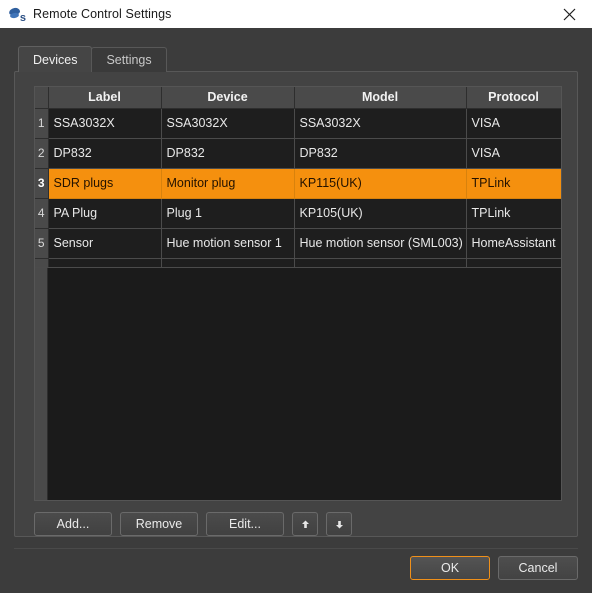 Image resolution: width=592 pixels, height=593 pixels. What do you see at coordinates (42, 123) in the screenshot?
I see `row-number: 1` at bounding box center [42, 123].